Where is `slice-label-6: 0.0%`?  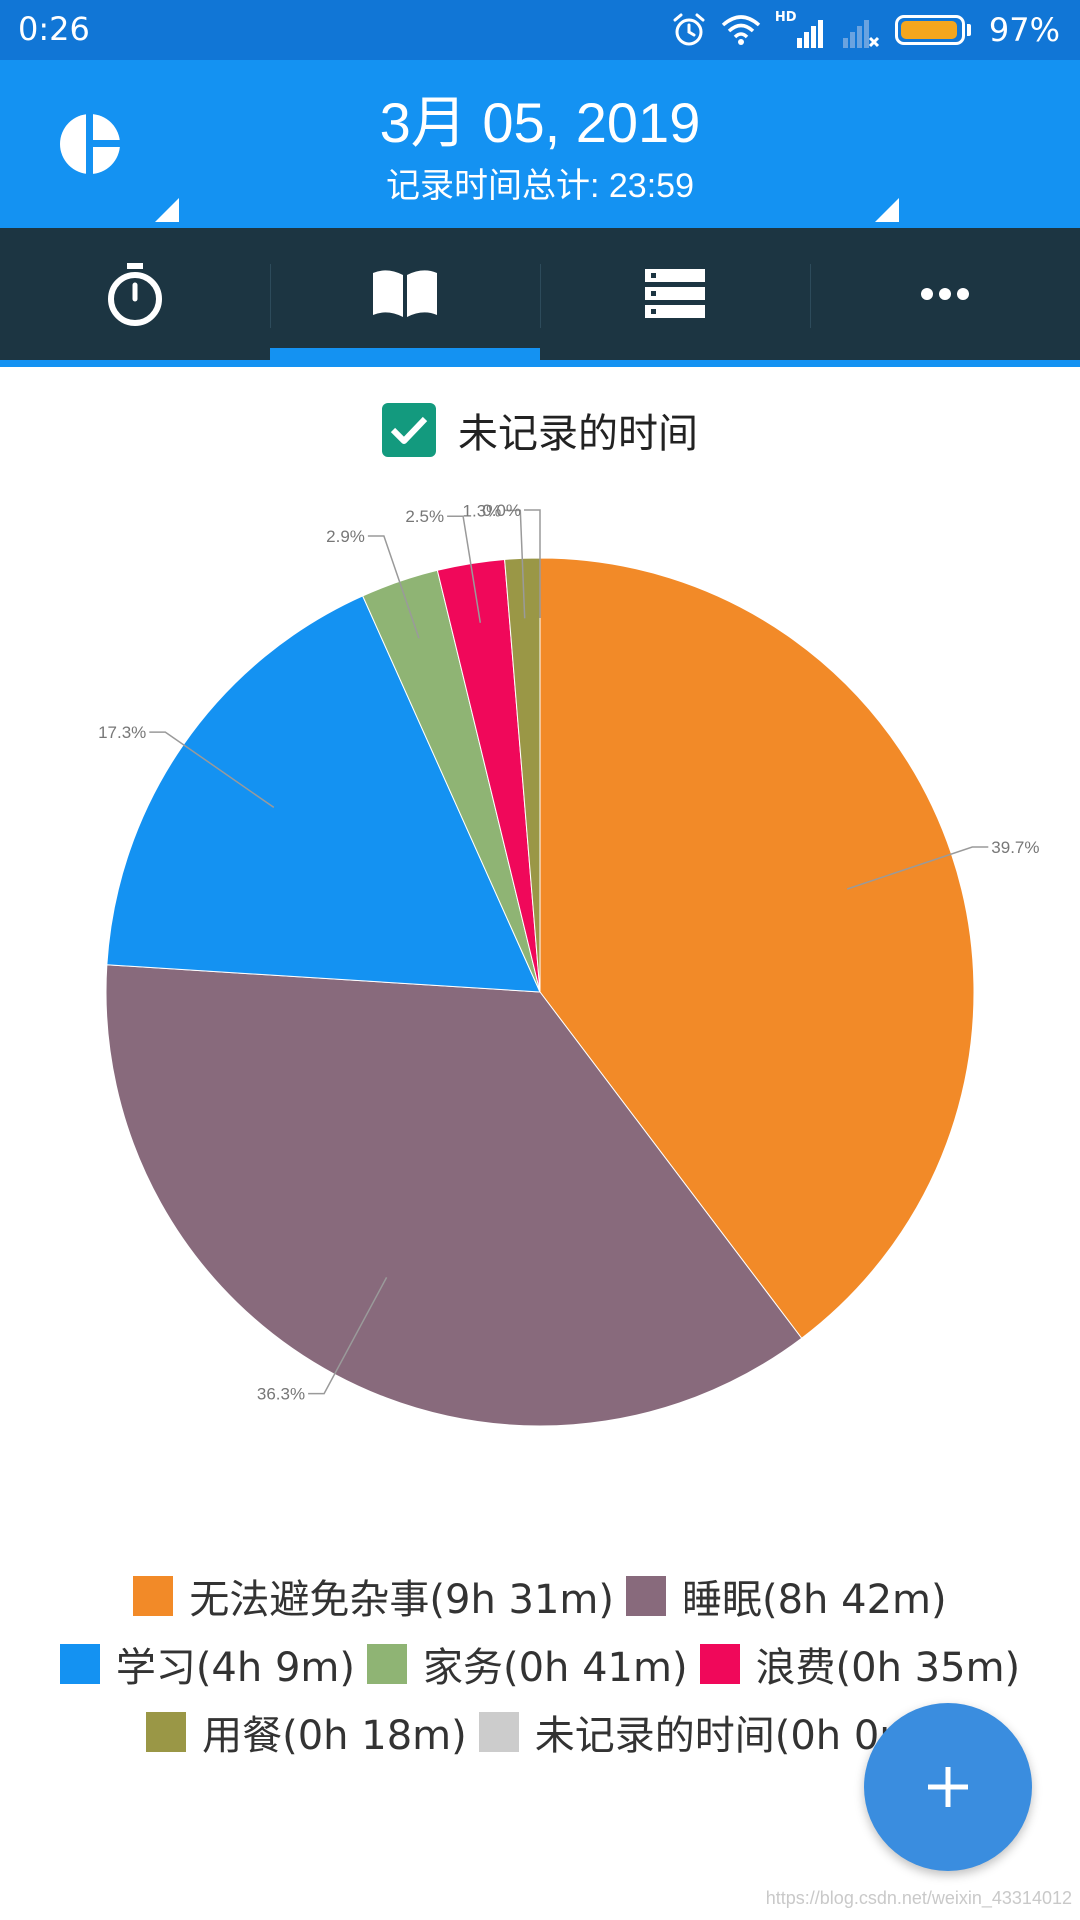 slice-label-6: 0.0% is located at coordinates (501, 510).